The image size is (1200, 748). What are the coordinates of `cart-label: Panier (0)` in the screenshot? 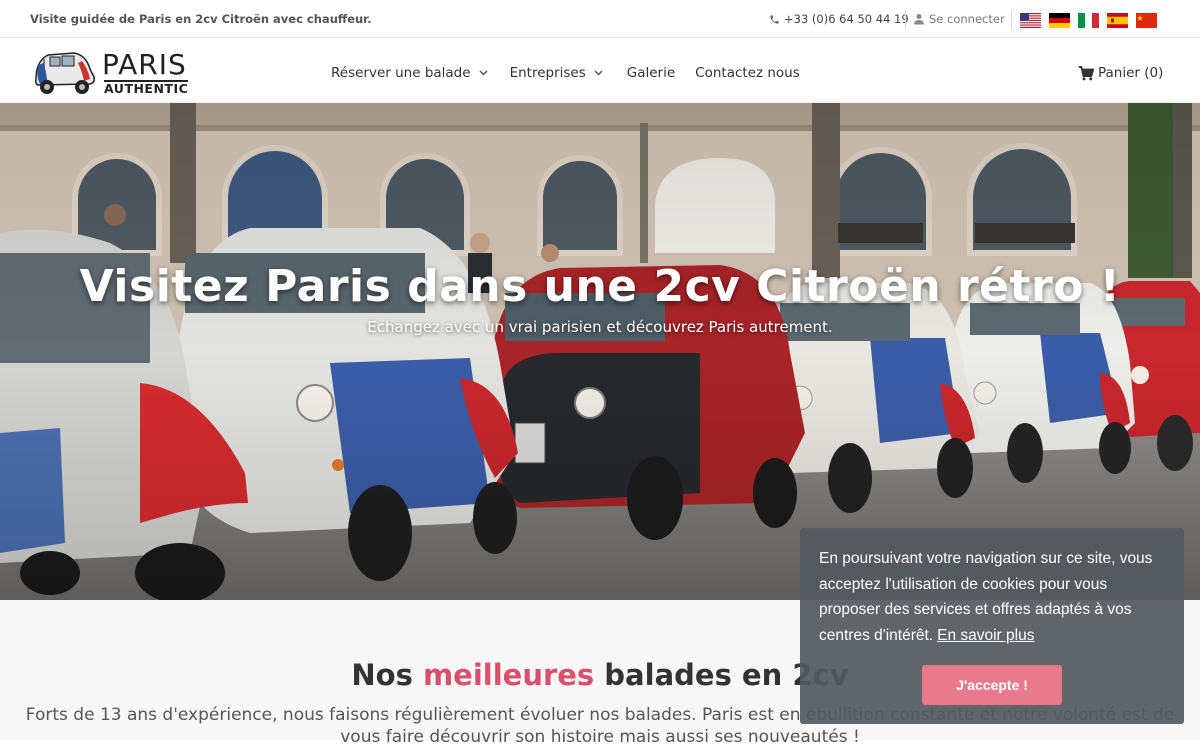 It's located at (1131, 73).